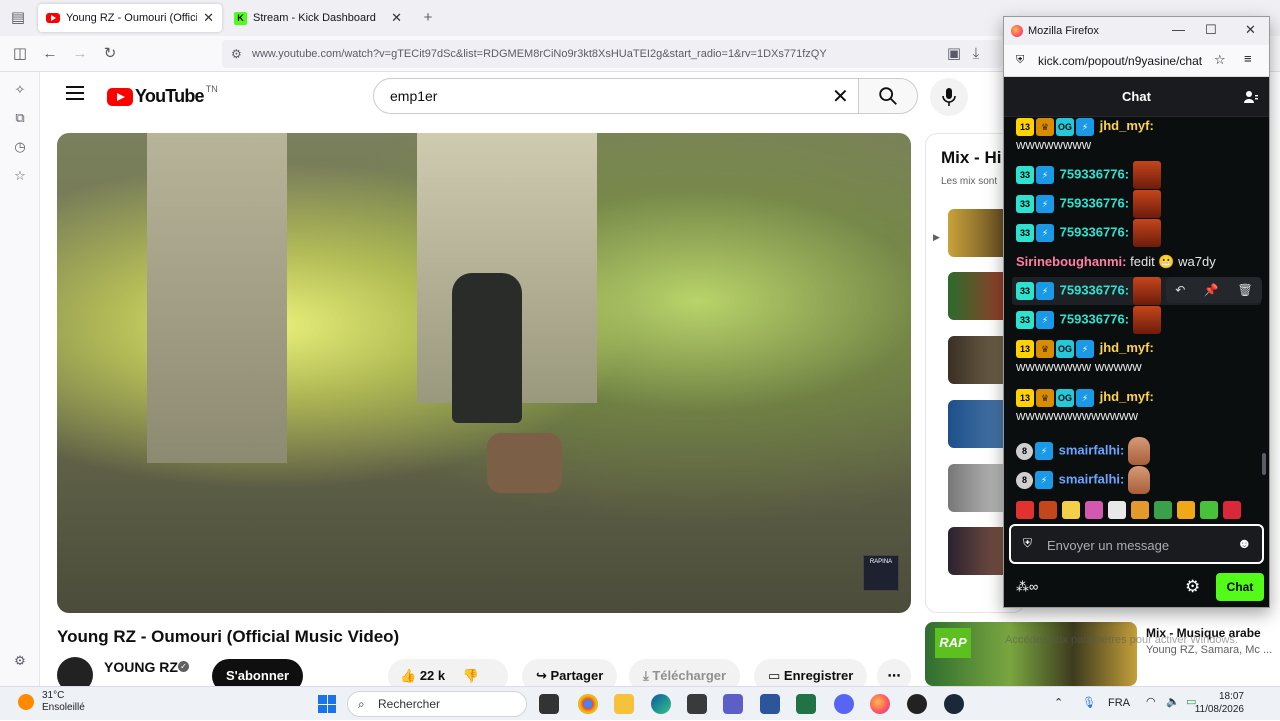 Image resolution: width=1280 pixels, height=721 pixels. I want to click on share-button: ↪ Partager, so click(570, 672).